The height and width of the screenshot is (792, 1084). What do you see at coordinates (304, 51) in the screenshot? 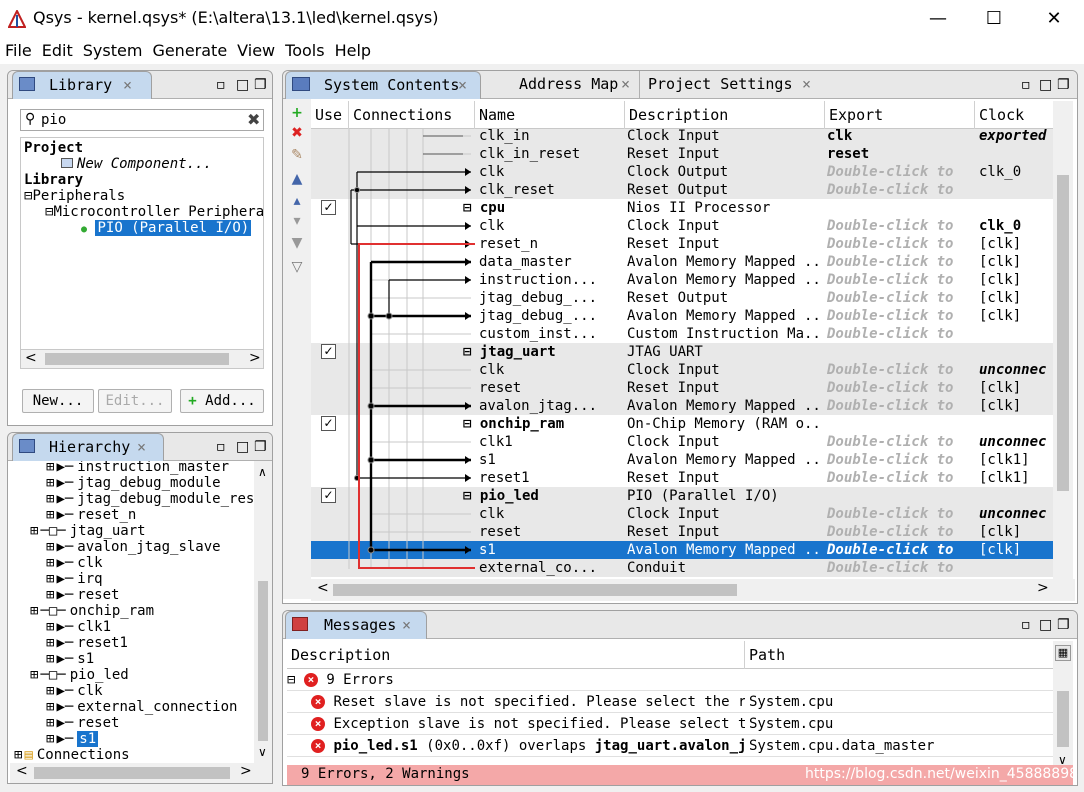
I see `menu-tools: Tools` at bounding box center [304, 51].